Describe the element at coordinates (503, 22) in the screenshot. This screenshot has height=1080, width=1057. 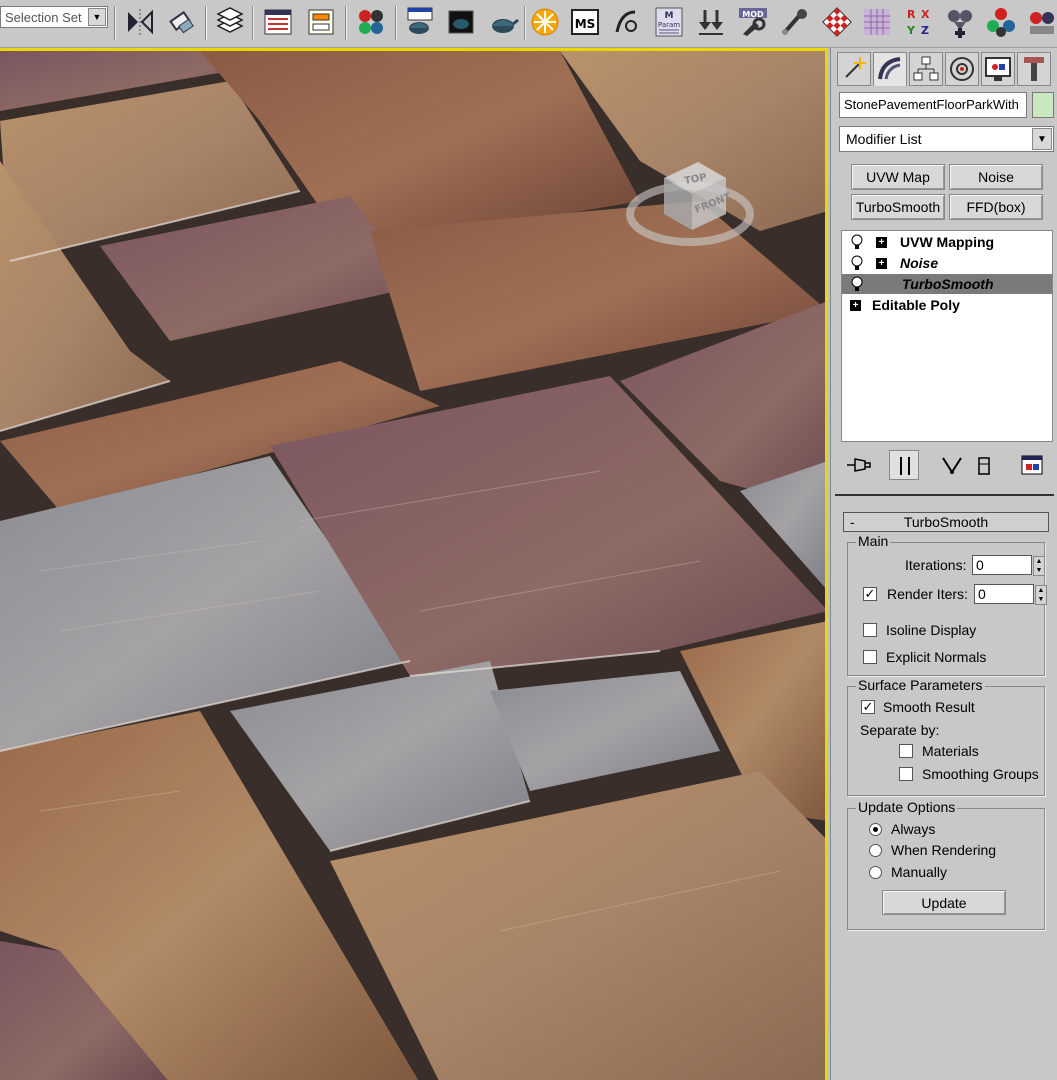
I see `quick-render-icon` at that location.